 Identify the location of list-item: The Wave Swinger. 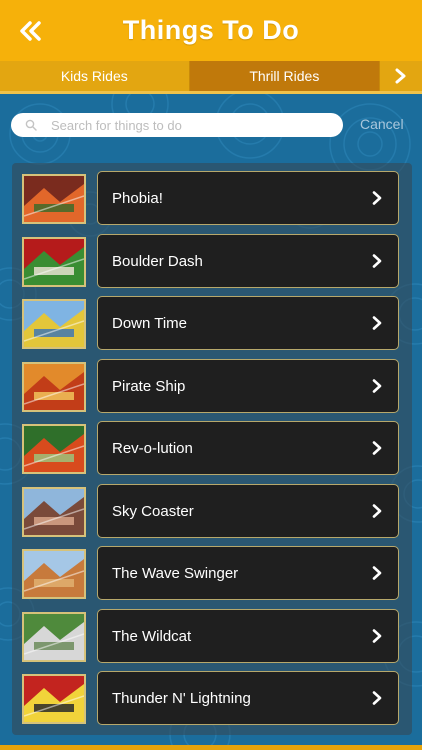
(217, 574).